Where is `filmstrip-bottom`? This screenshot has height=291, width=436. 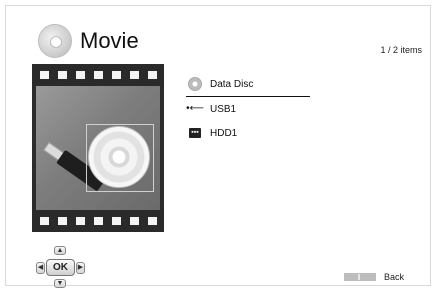 filmstrip-bottom is located at coordinates (98, 221).